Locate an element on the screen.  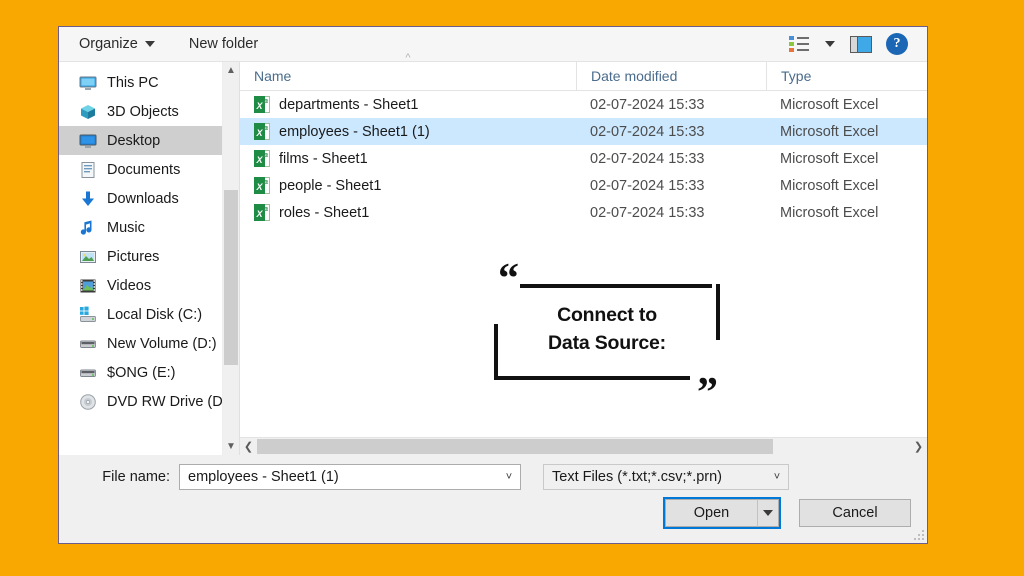
nav-item-label: 3D Objects is located at coordinates (143, 111).